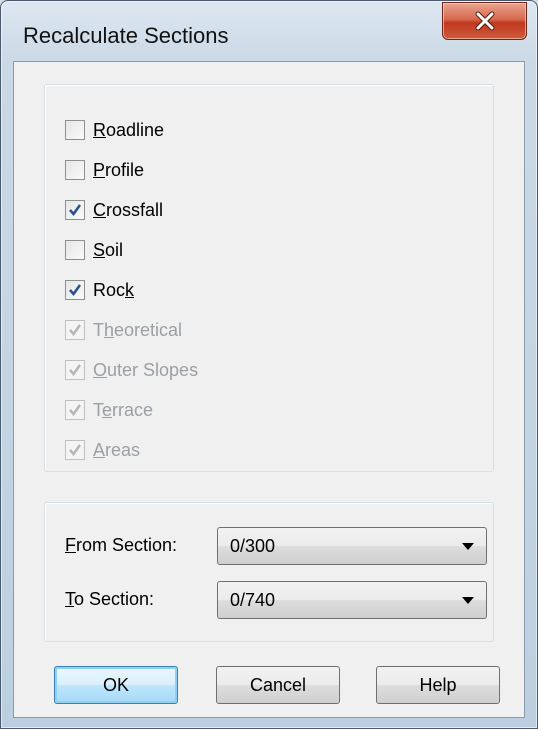 The width and height of the screenshot is (538, 729). I want to click on ok-button: OK, so click(116, 685).